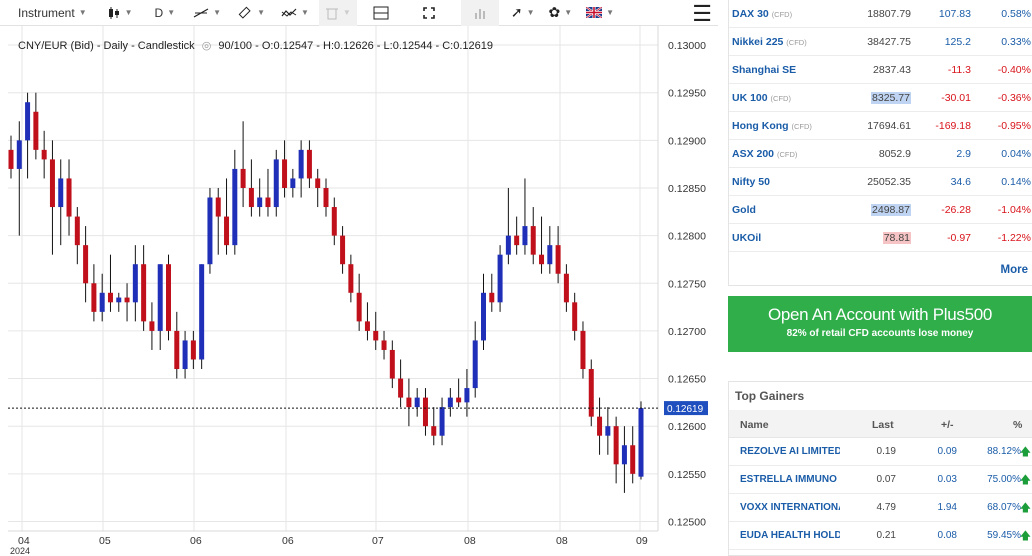 The image size is (1032, 556). I want to click on line-tools-dropdown: ▼, so click(207, 13).